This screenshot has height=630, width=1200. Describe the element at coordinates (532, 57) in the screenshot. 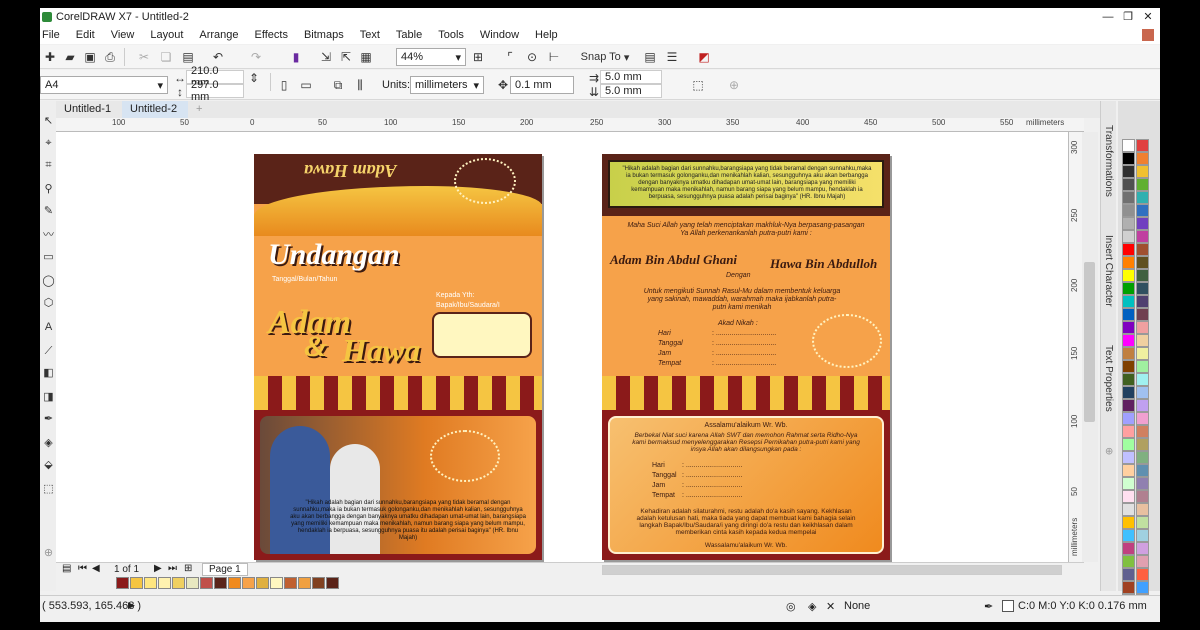

I see `show-grid-icon: ⊙` at that location.